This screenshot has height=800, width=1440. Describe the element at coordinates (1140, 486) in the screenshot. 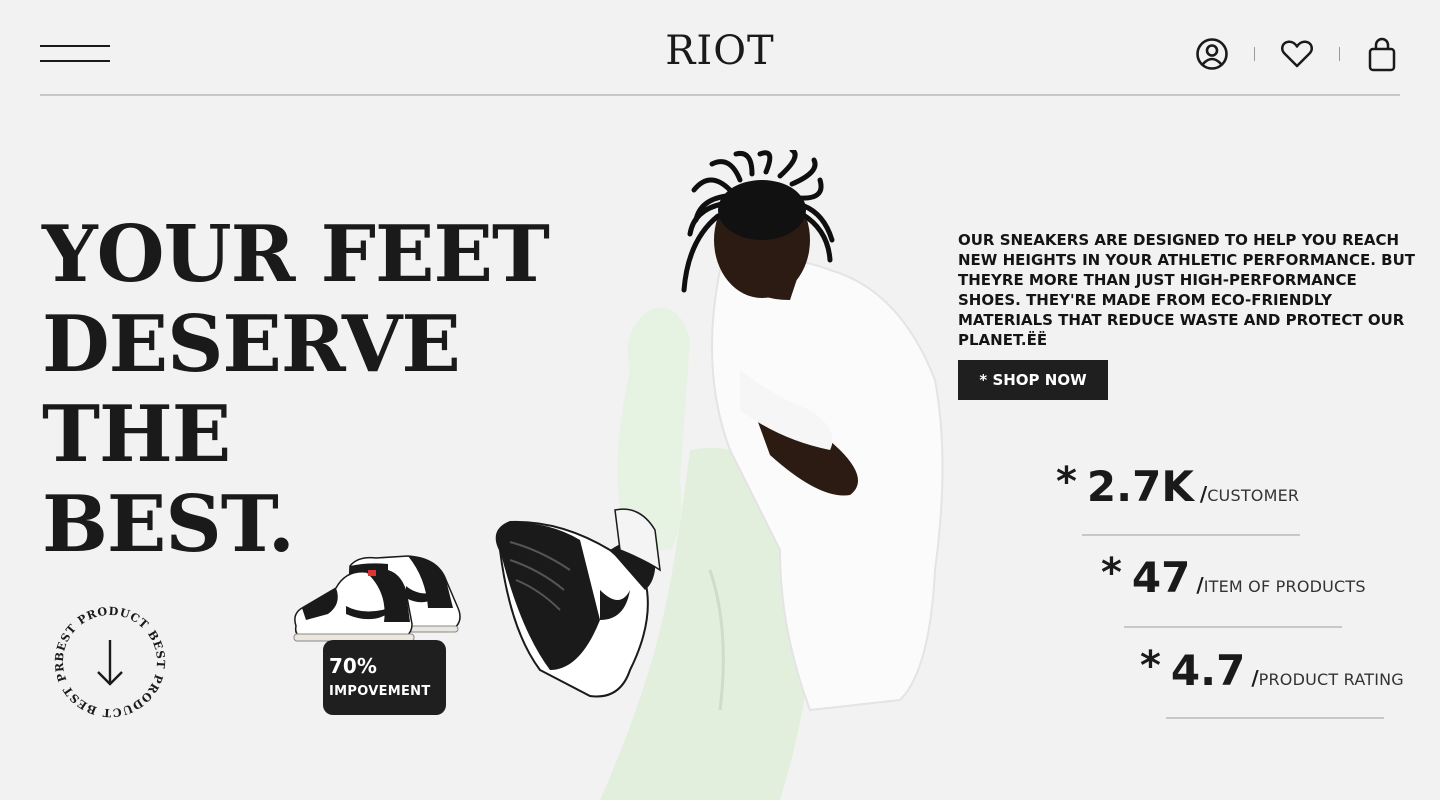

I see `stat-value: 2.7K` at that location.